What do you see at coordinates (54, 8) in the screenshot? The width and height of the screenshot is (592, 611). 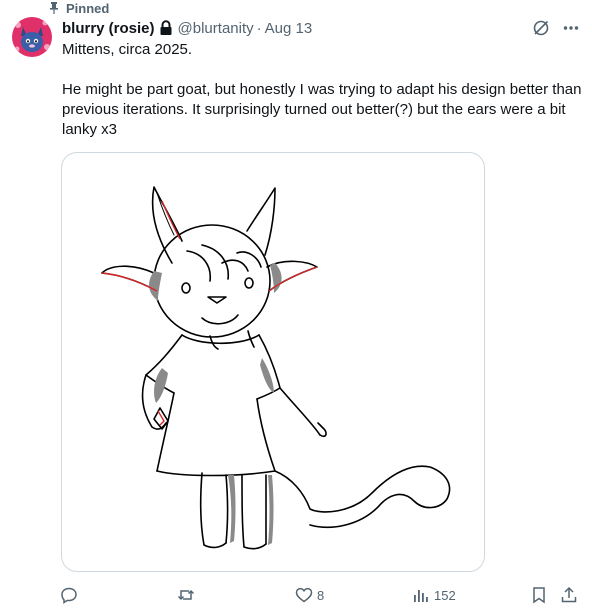 I see `pin-icon` at bounding box center [54, 8].